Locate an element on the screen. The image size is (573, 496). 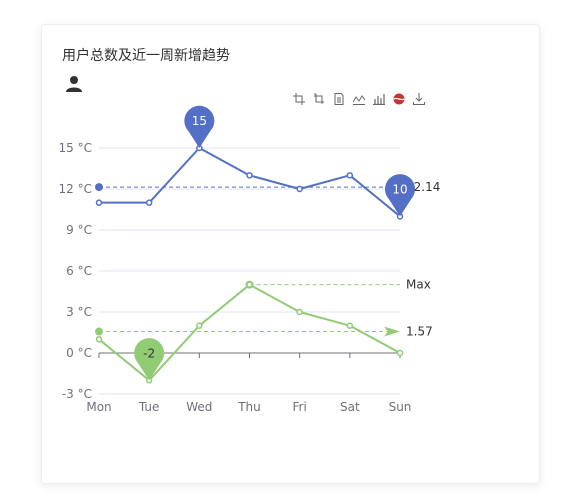
y-tick-label: -3 °C is located at coordinates (77, 394).